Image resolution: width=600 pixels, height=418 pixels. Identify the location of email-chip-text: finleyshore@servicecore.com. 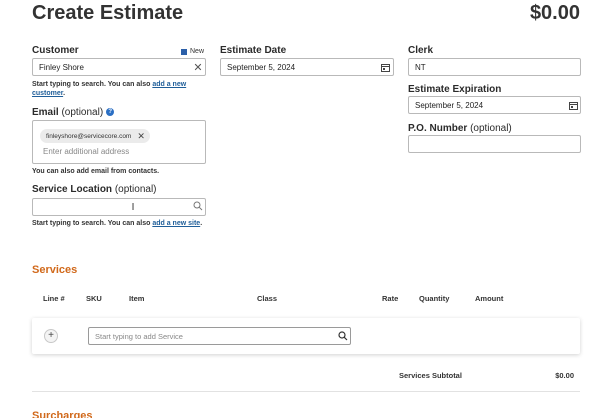
(89, 136).